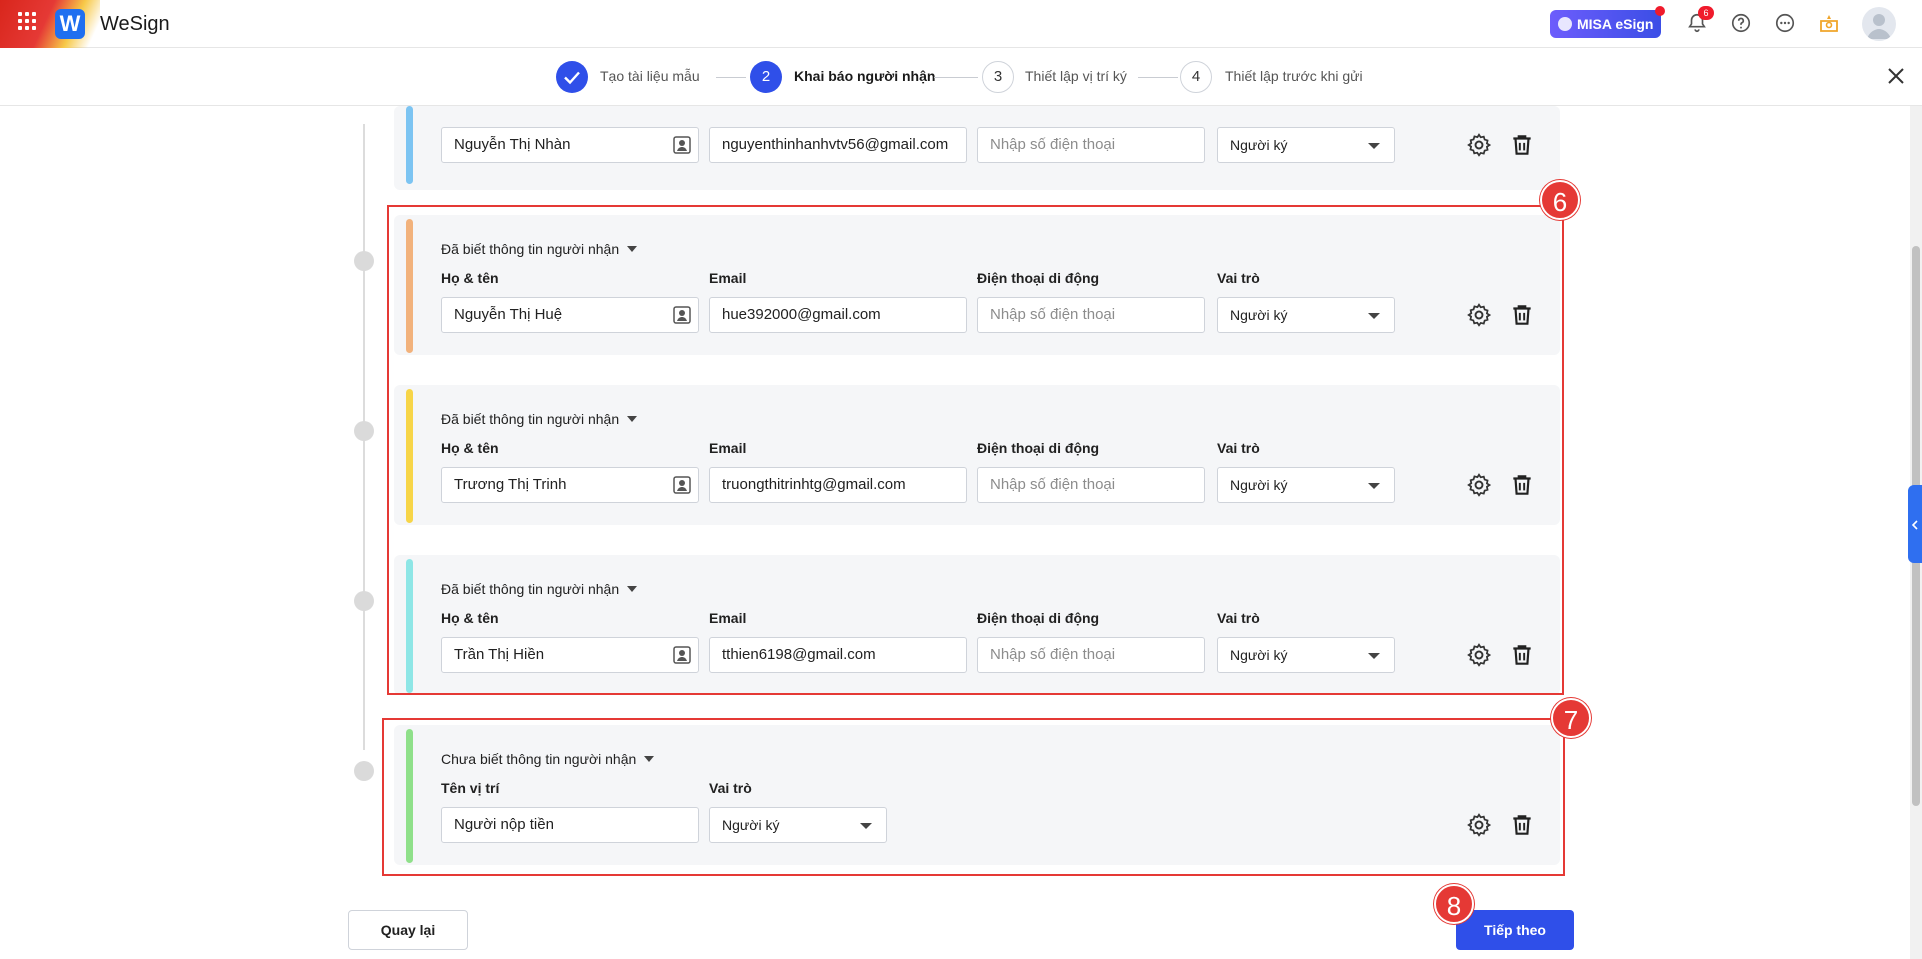  Describe the element at coordinates (409, 145) in the screenshot. I see `recipient-color-bar` at that location.